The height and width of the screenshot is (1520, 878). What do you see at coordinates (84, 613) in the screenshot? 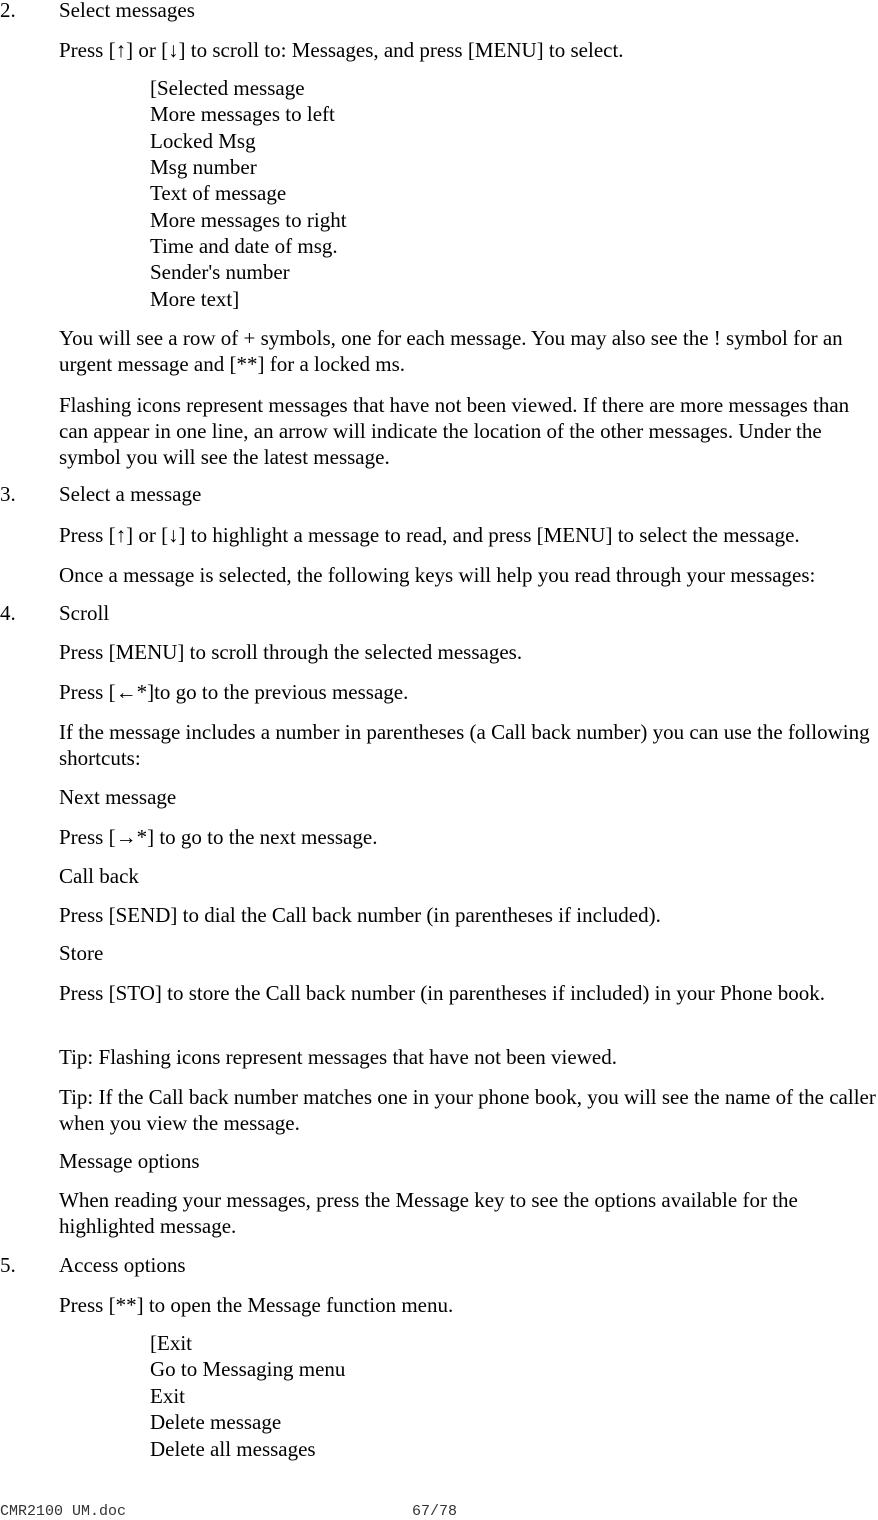
I see `step-title: Scroll` at bounding box center [84, 613].